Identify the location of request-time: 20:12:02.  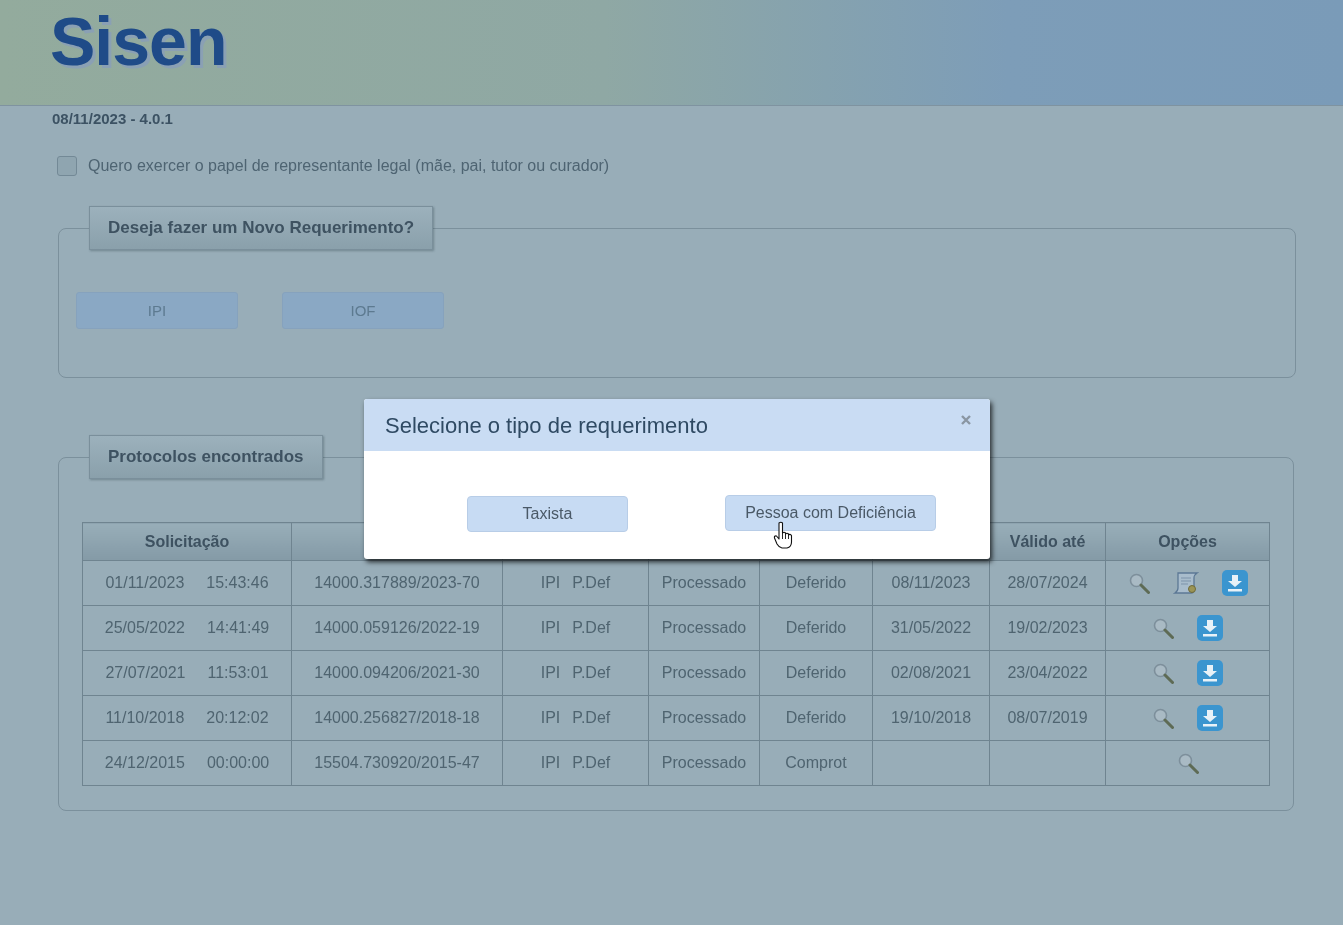
(237, 718).